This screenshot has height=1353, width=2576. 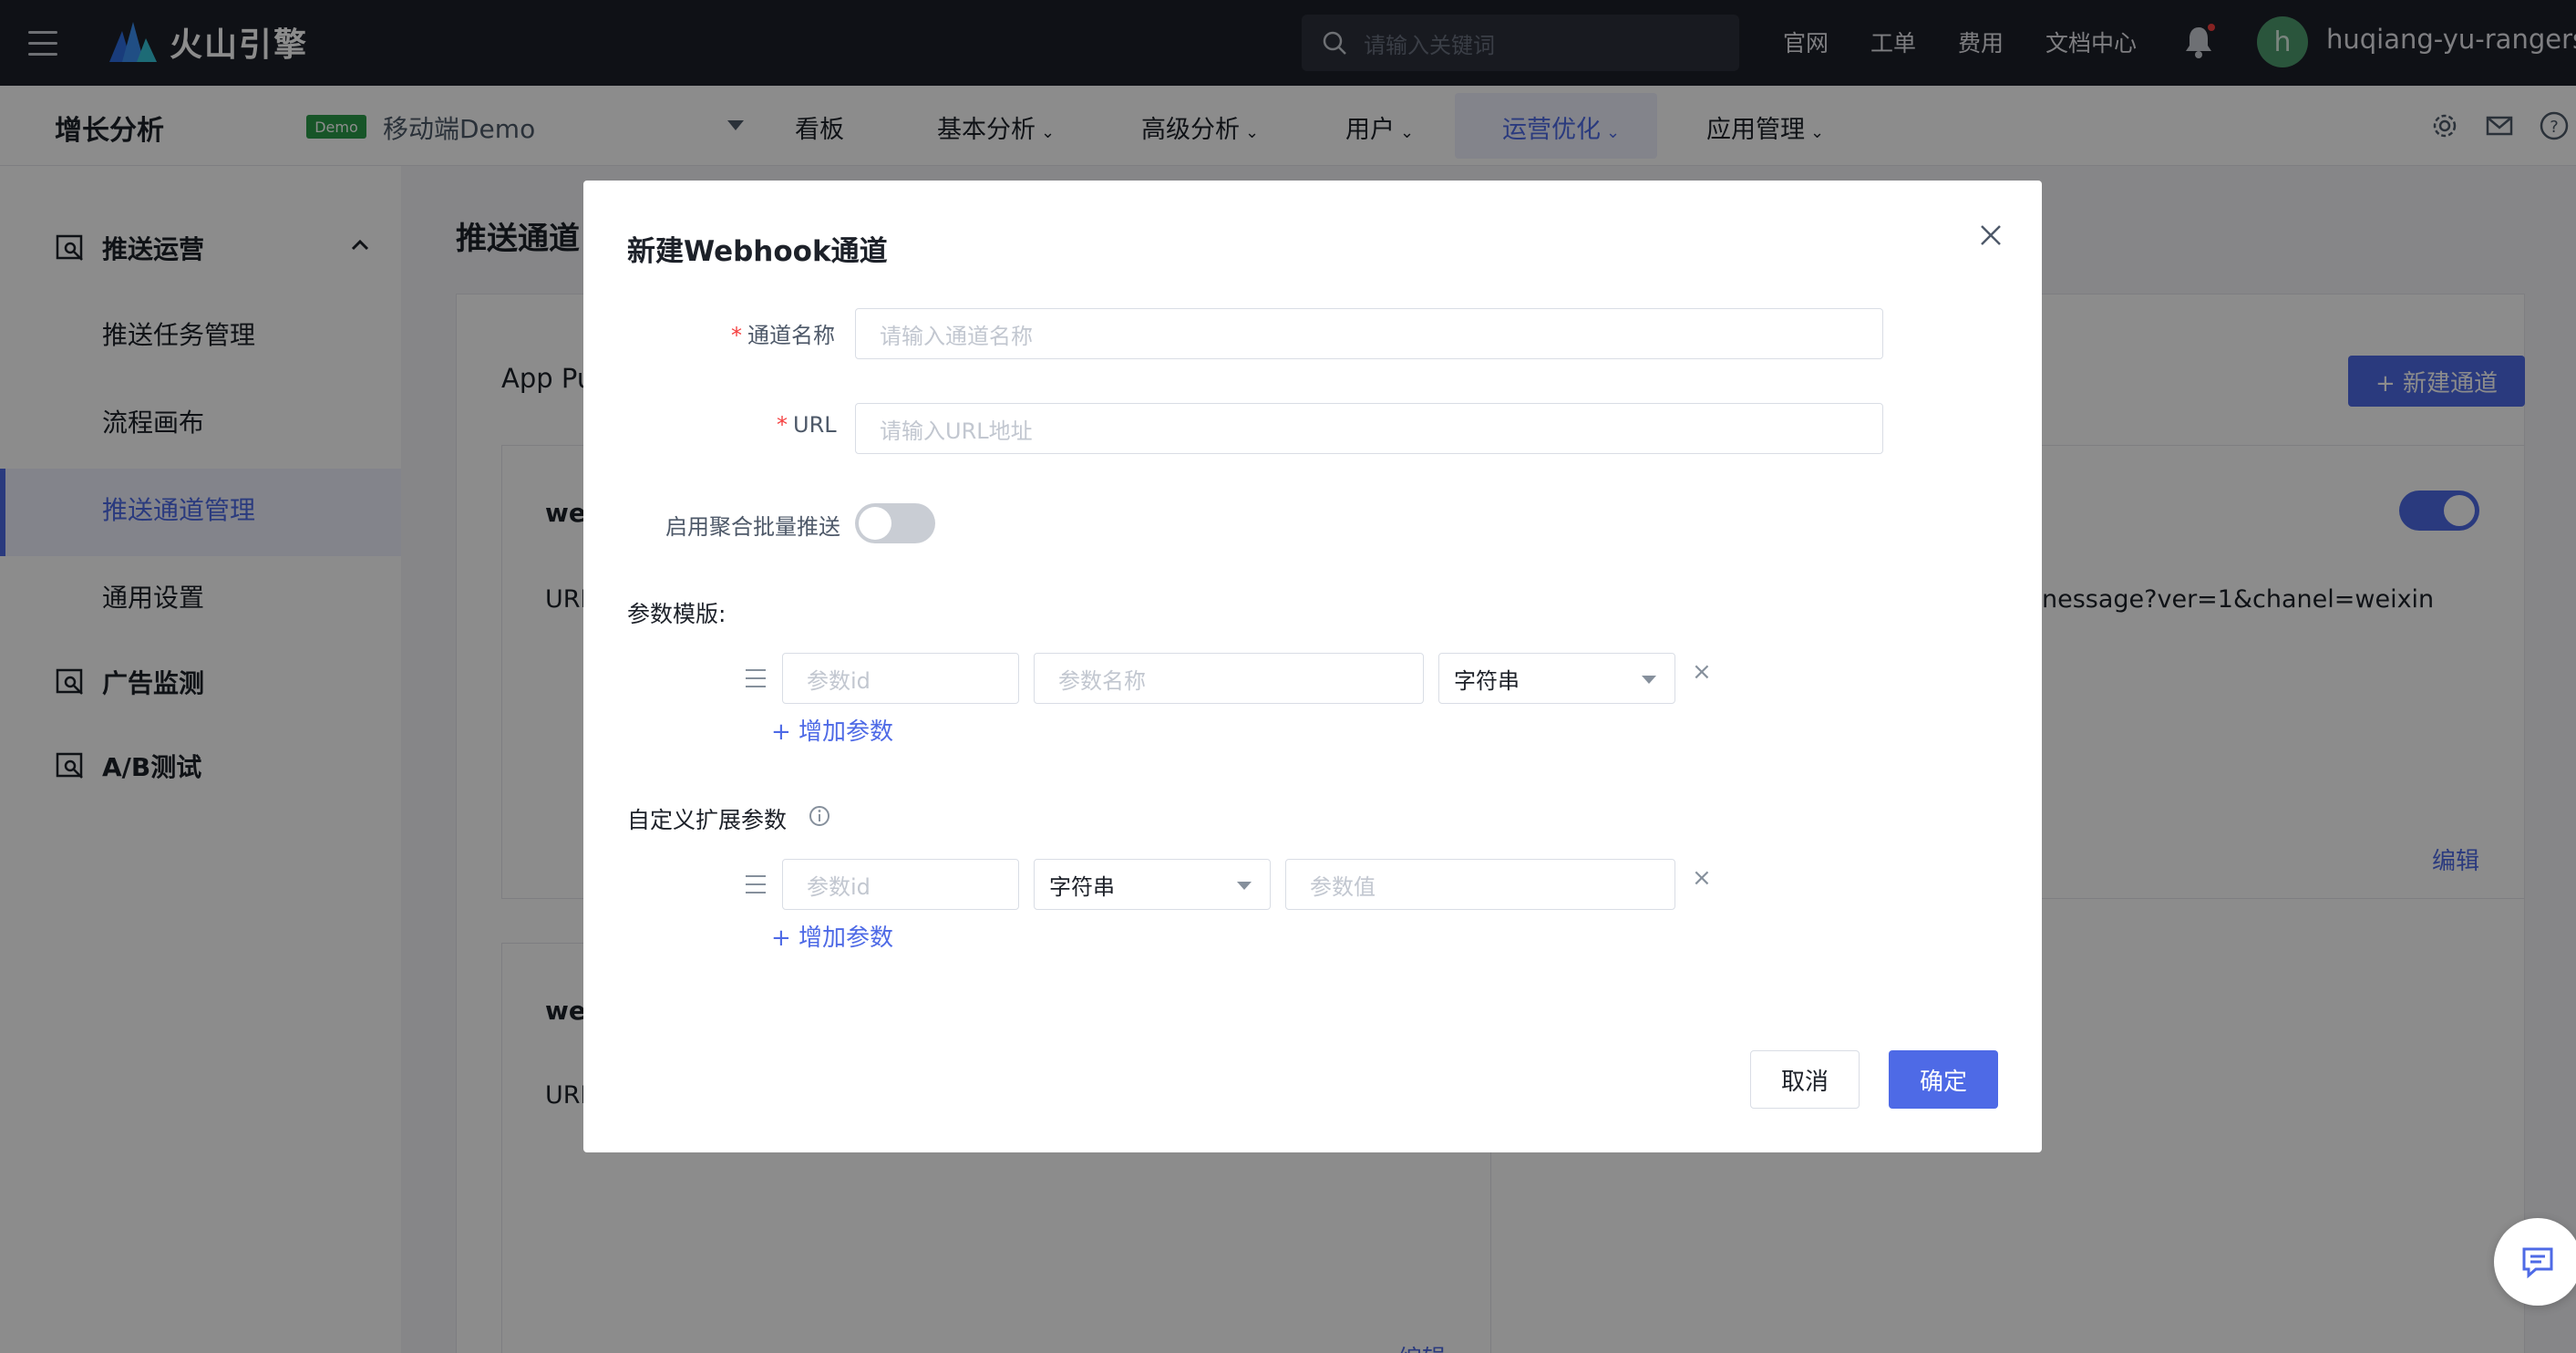 I want to click on param-id-placeholder: 参数id, so click(x=839, y=681).